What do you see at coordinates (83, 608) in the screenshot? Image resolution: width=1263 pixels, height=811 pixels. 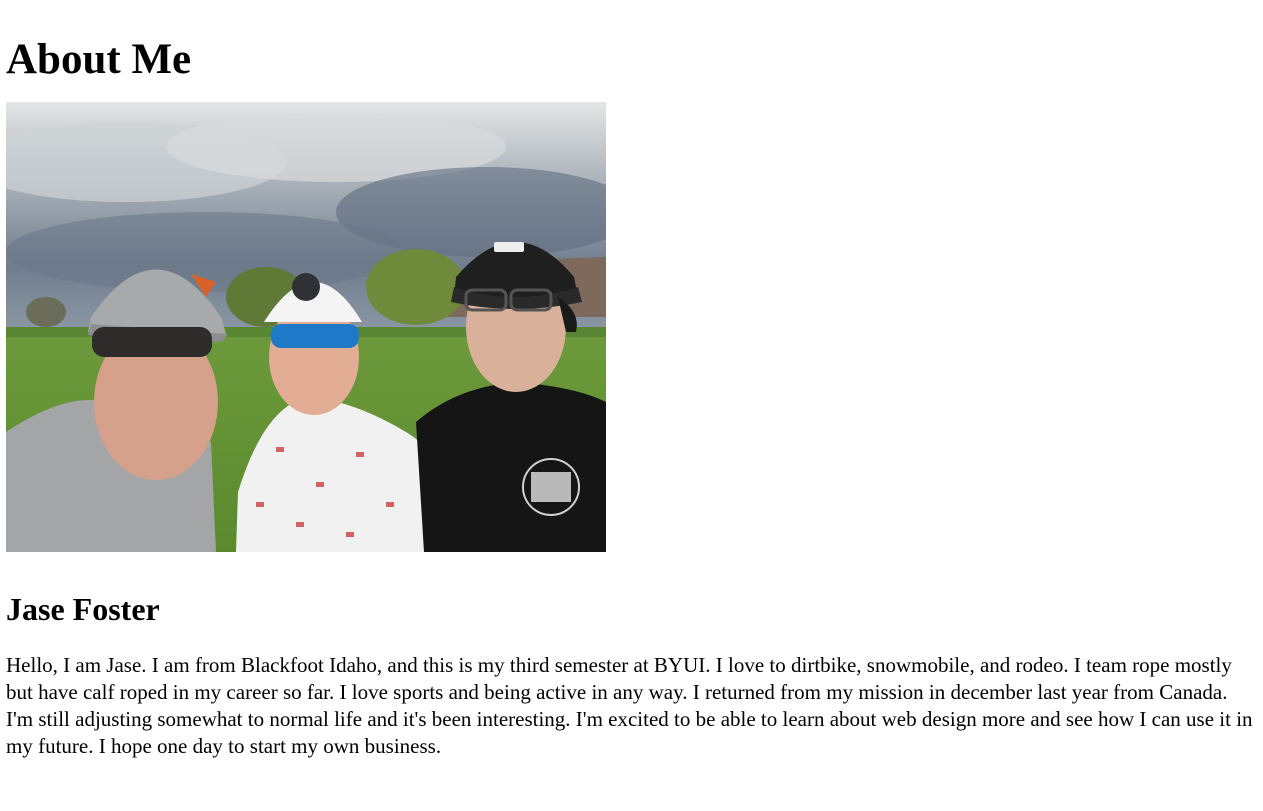 I see `person-name: Jase Foster` at bounding box center [83, 608].